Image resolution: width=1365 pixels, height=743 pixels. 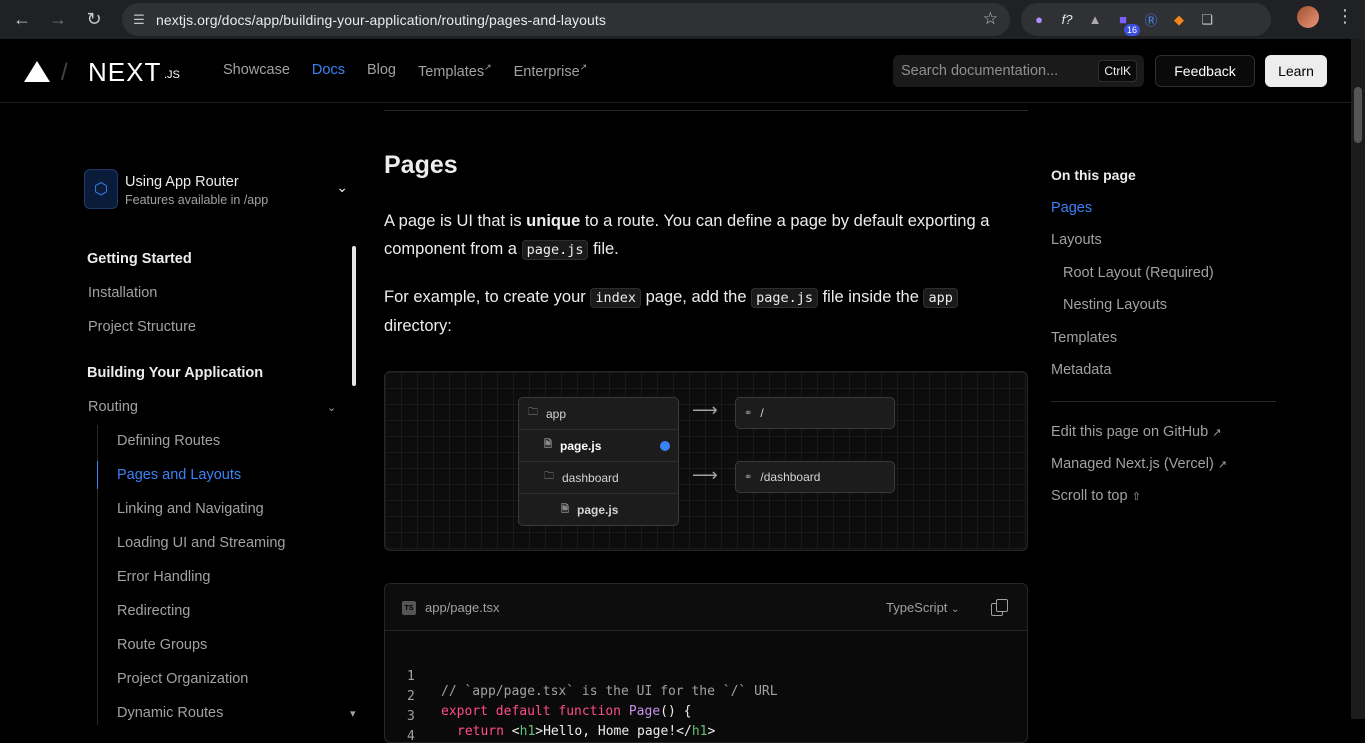 I want to click on sidebar-item-defining-routes: Defining Routes, so click(x=168, y=441).